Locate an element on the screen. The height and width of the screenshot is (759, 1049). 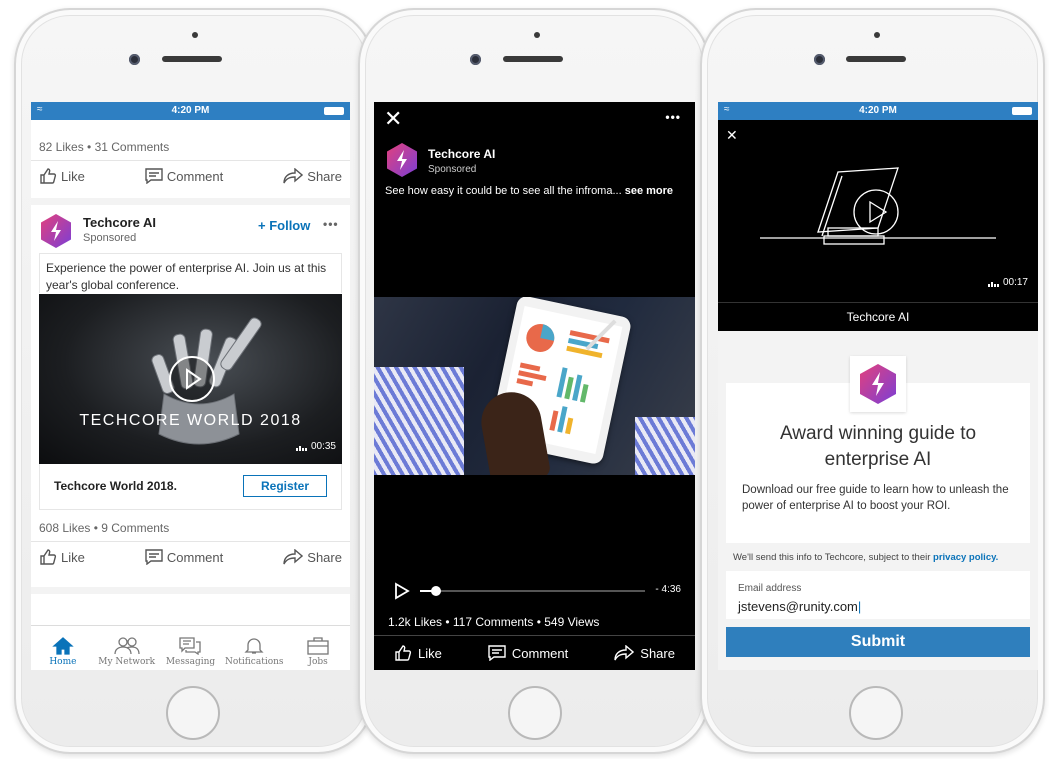
follow-button: + Follow is located at coordinates (284, 225).